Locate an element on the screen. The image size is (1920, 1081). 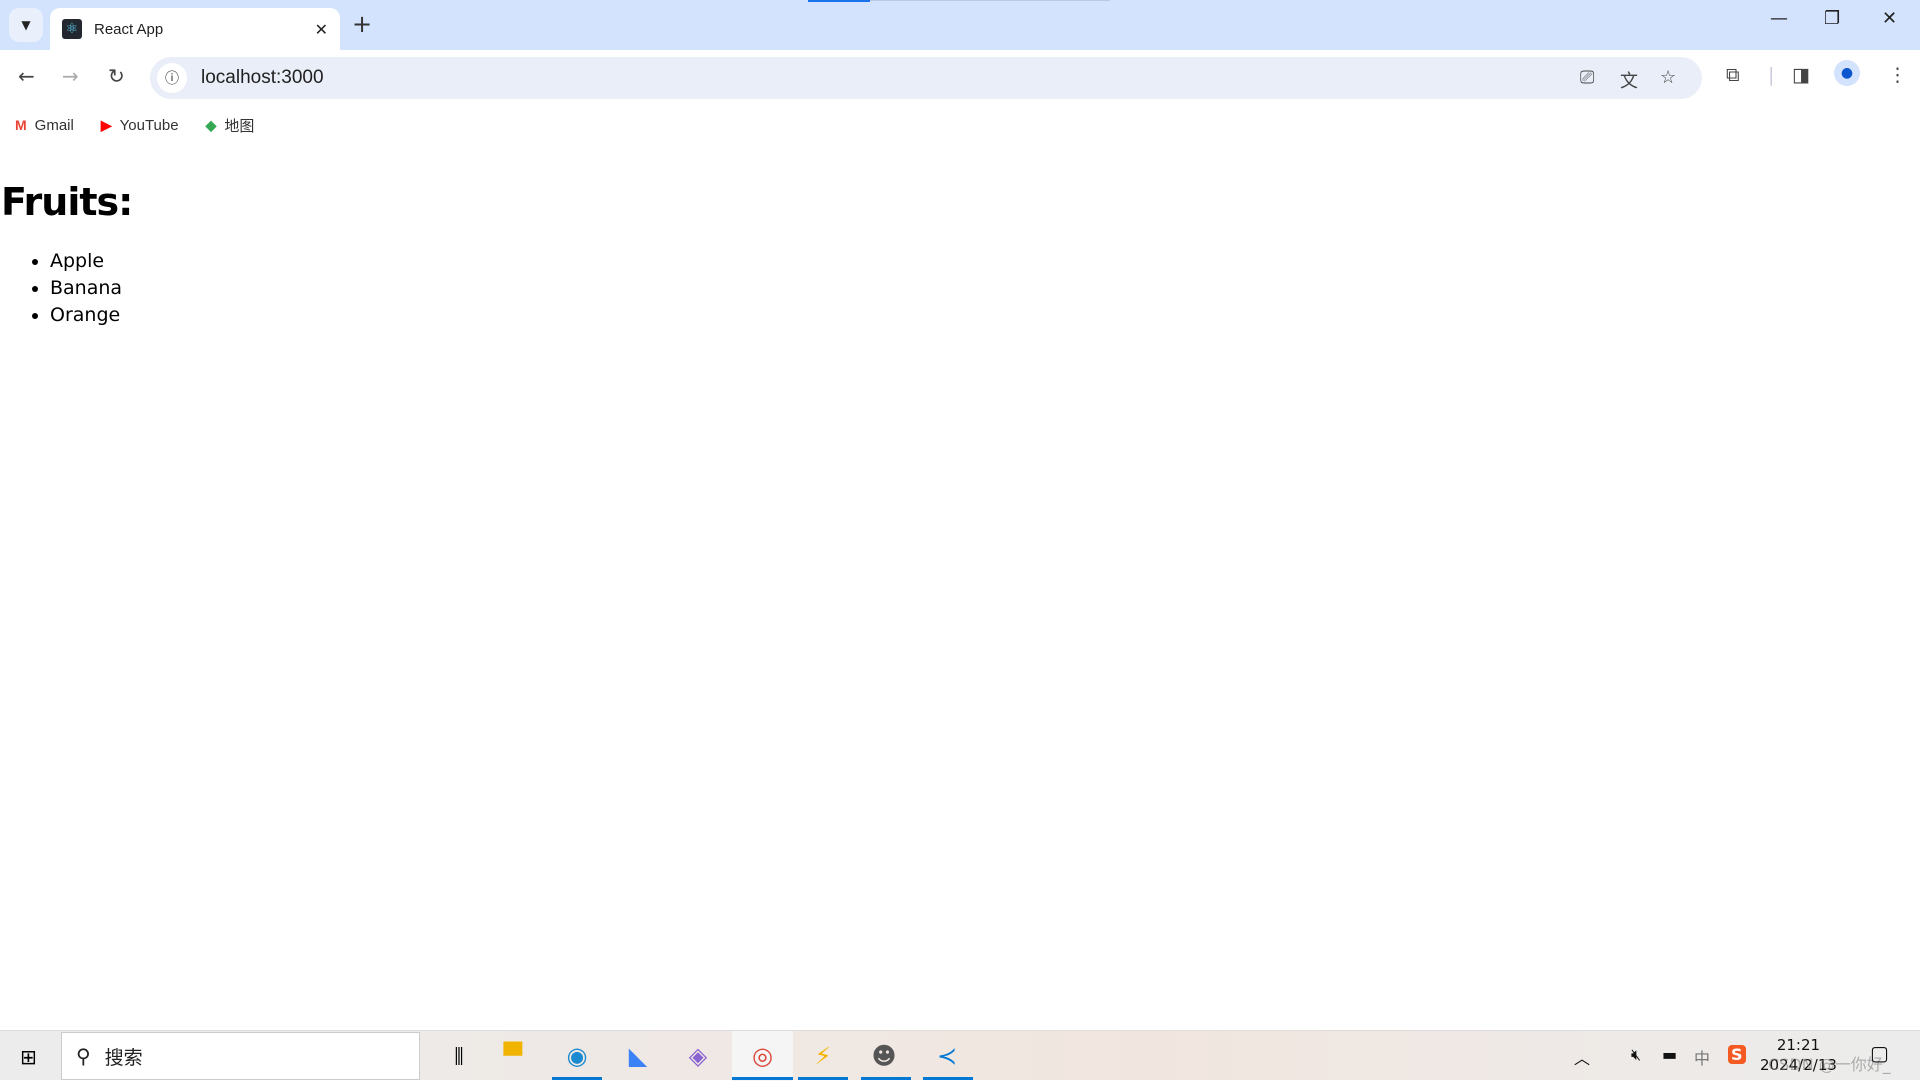
tab-title: React App is located at coordinates (129, 29).